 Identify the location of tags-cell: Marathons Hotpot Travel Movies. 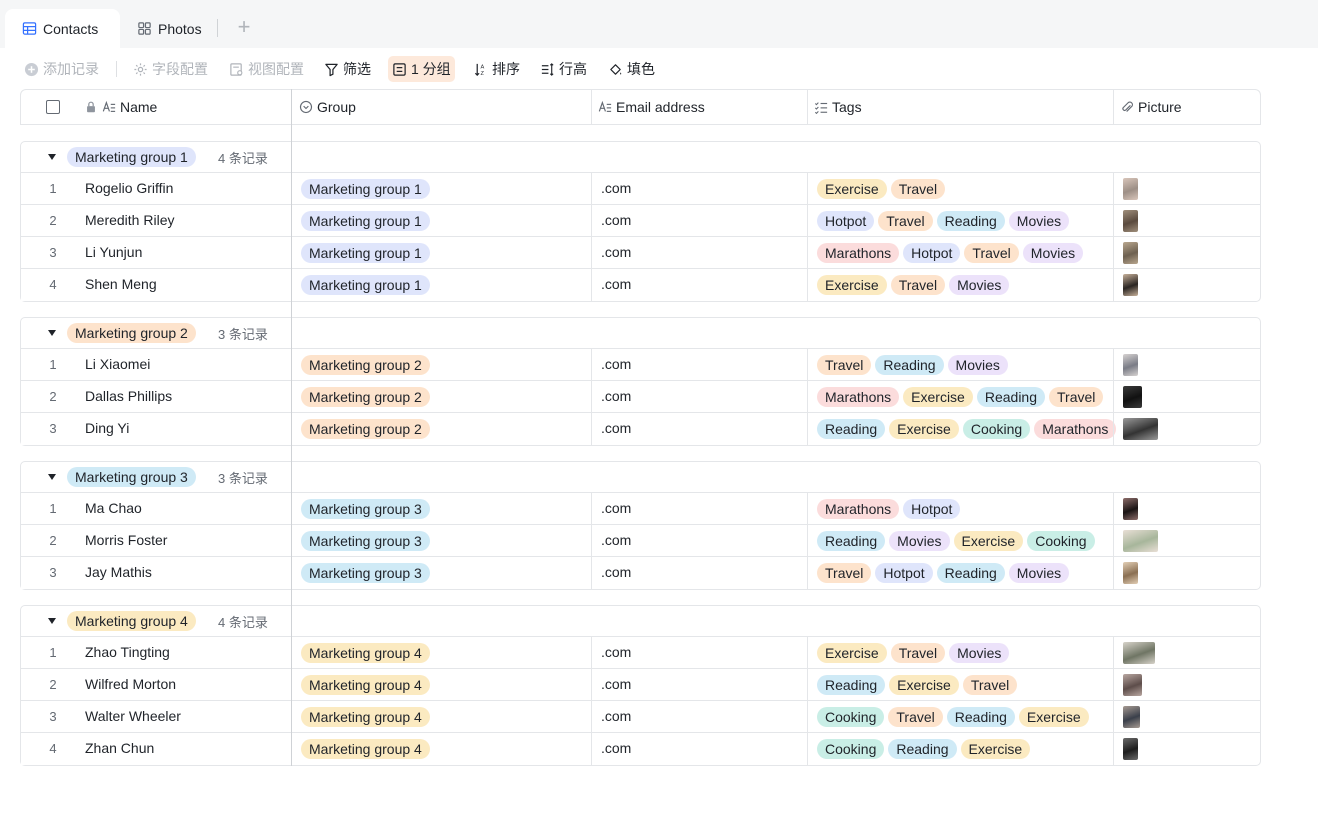
(950, 253).